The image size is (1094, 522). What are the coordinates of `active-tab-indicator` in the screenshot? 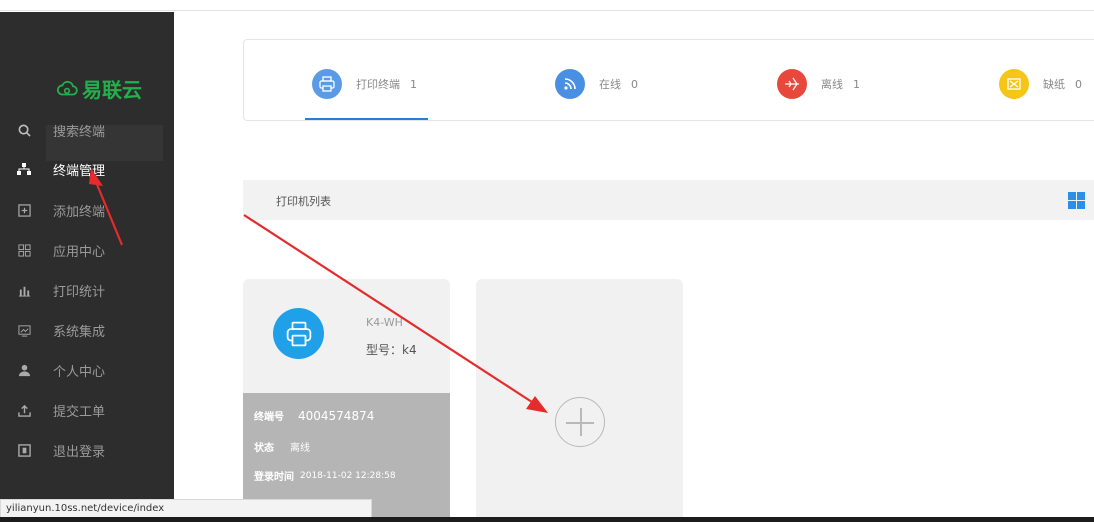 It's located at (366, 119).